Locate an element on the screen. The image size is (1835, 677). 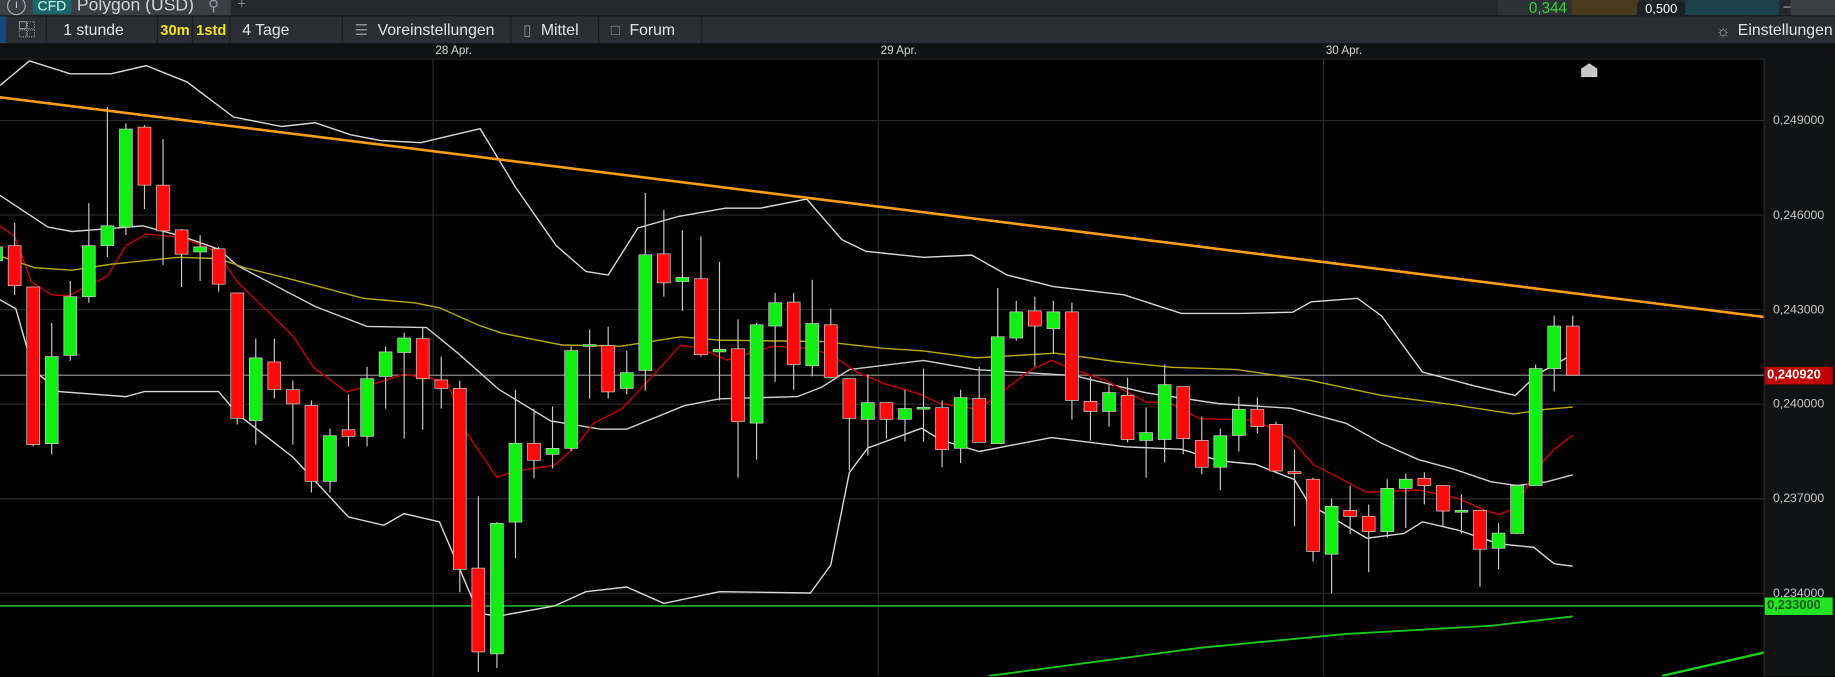
date-label: 28 Apr. is located at coordinates (453, 51).